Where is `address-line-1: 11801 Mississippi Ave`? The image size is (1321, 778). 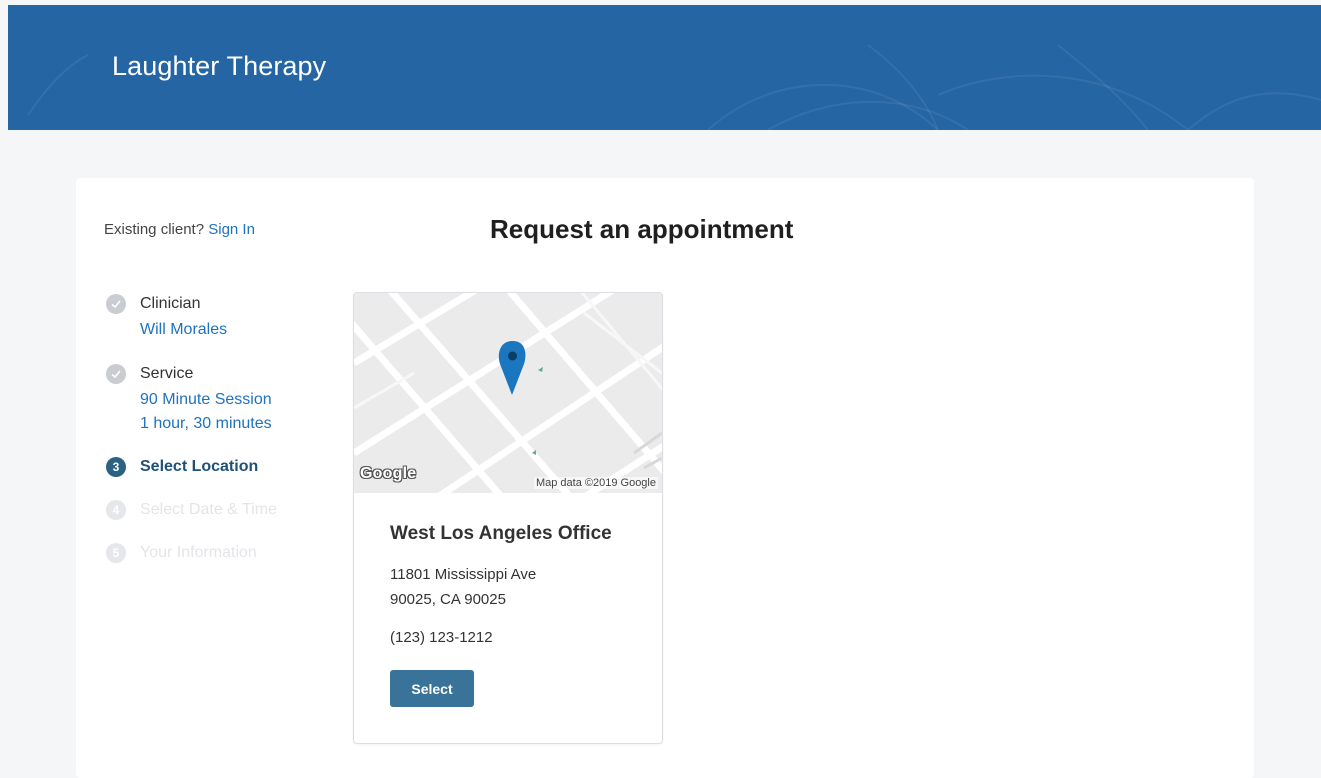 address-line-1: 11801 Mississippi Ave is located at coordinates (463, 574).